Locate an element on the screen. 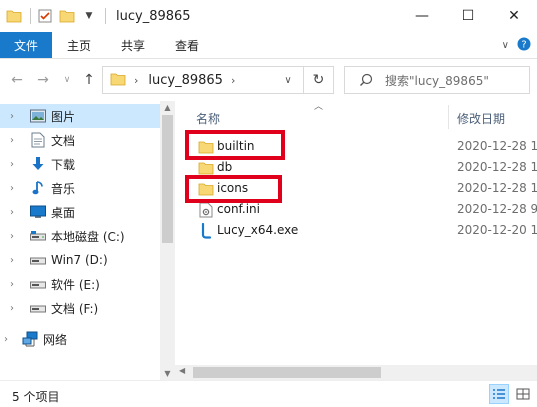  nav-item-documents: › 文档 is located at coordinates (80, 140).